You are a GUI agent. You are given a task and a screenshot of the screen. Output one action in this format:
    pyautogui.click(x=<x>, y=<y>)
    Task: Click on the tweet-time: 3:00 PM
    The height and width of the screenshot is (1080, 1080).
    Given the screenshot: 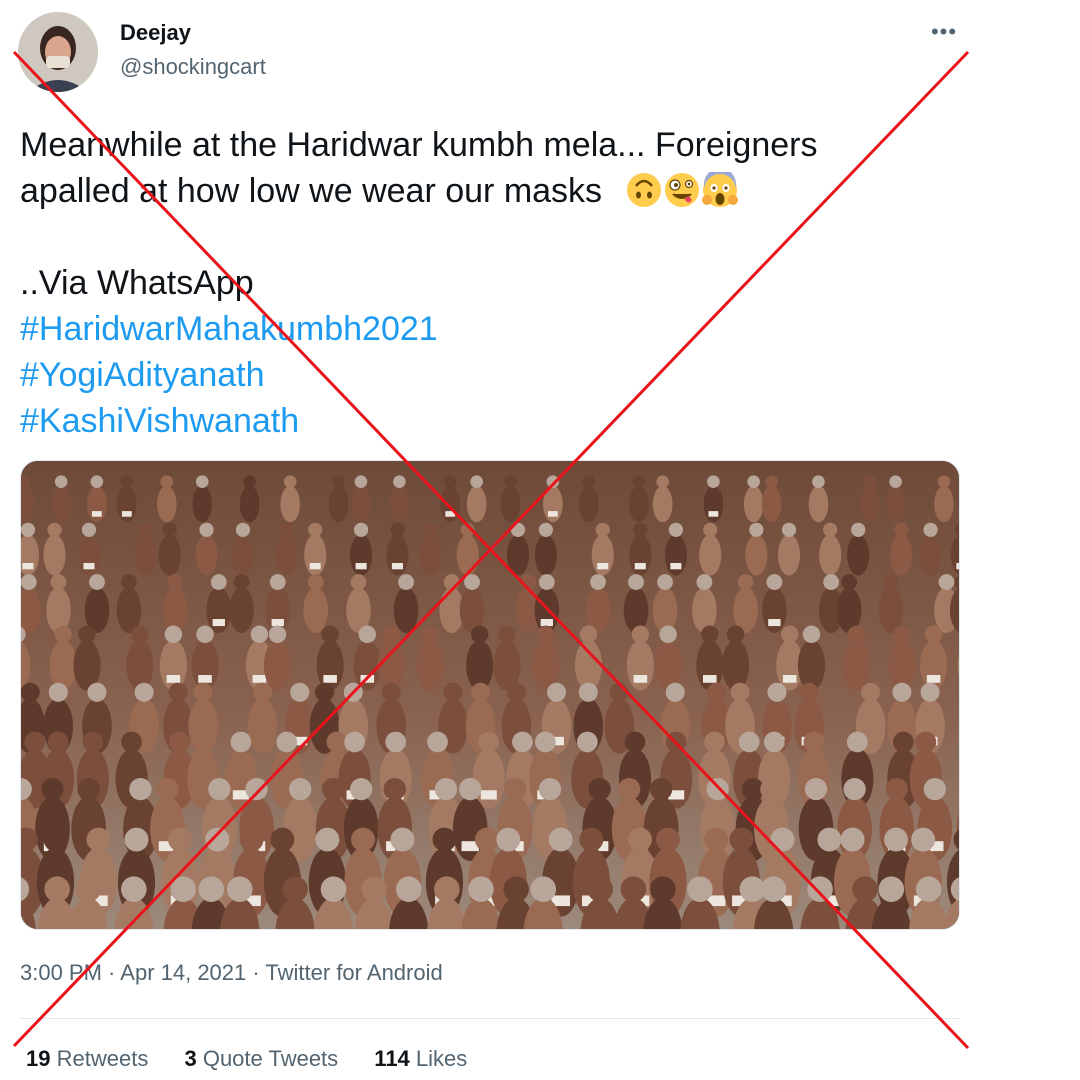 What is the action you would take?
    pyautogui.click(x=61, y=972)
    